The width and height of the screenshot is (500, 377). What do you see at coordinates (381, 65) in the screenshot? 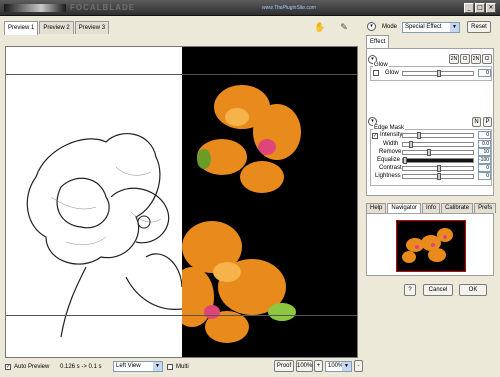
I see `glow-group-label: Glow` at bounding box center [381, 65].